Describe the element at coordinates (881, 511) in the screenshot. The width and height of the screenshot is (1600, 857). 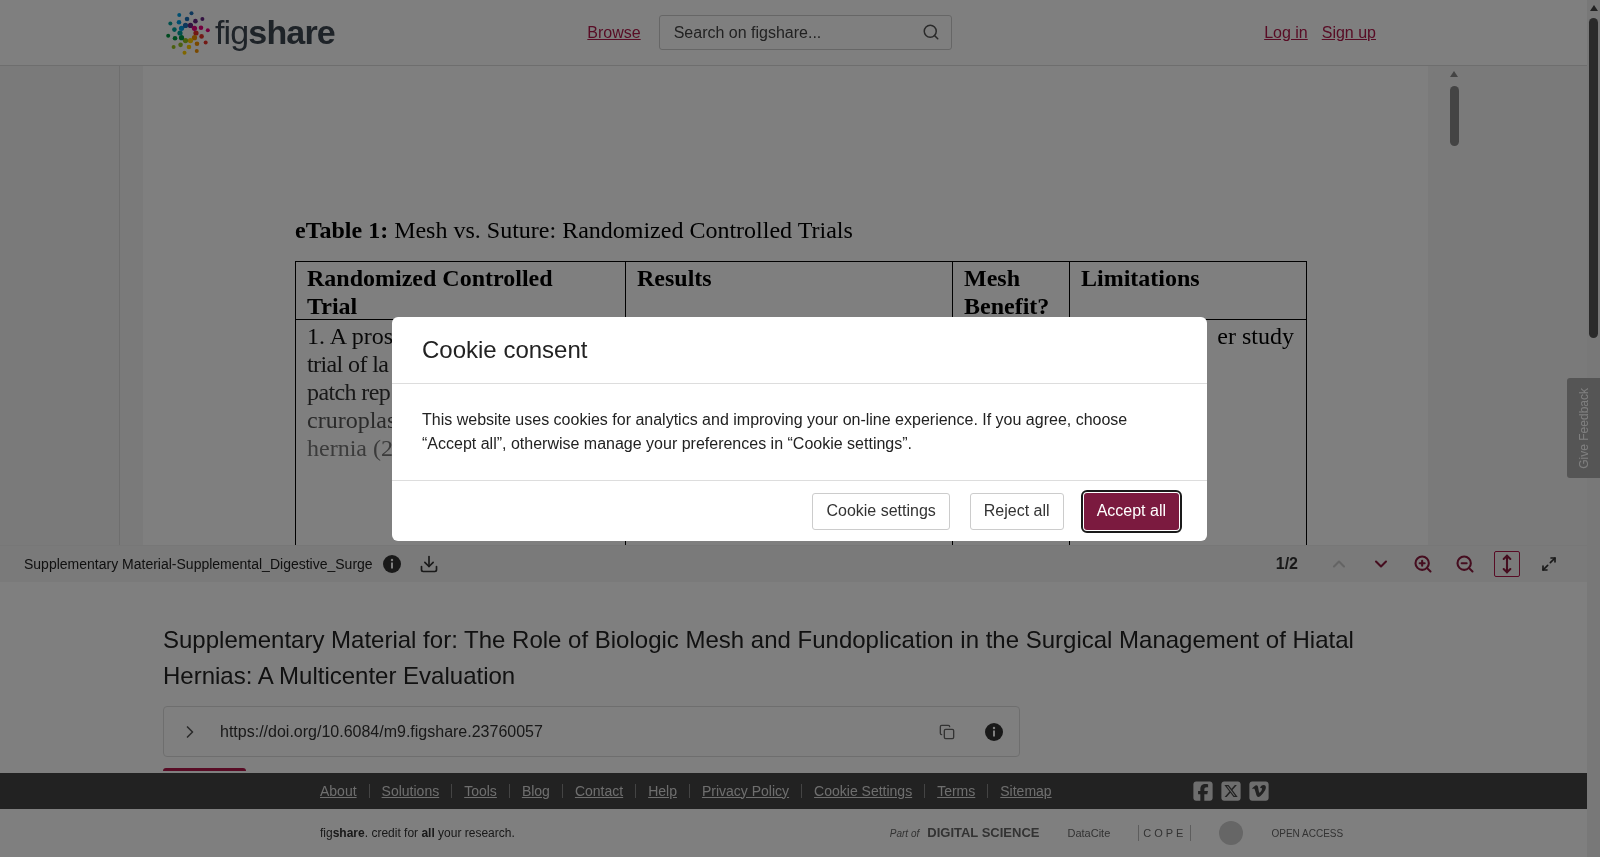
I see `dialog-button: Cookie settings` at that location.